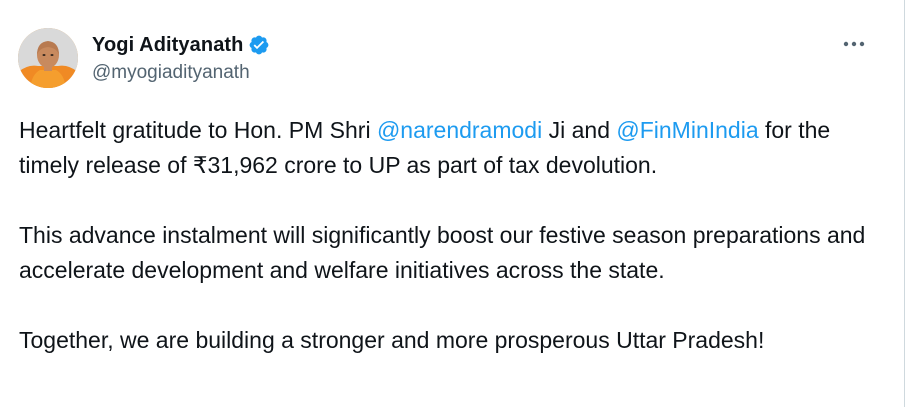 The image size is (905, 407). What do you see at coordinates (687, 130) in the screenshot?
I see `mention-finminindia: @FinMinIndia` at bounding box center [687, 130].